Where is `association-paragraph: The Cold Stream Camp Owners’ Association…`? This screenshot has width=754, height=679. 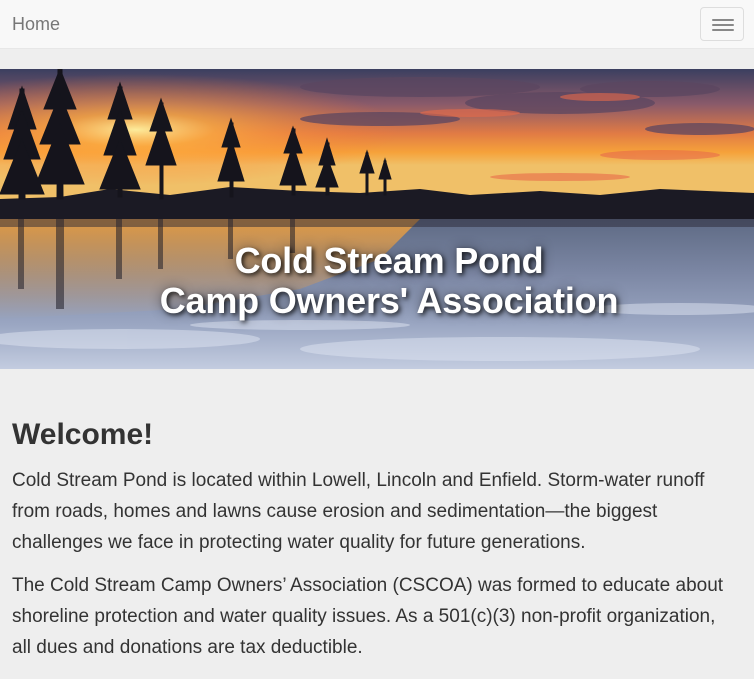
association-paragraph: The Cold Stream Camp Owners’ Association… is located at coordinates (368, 616).